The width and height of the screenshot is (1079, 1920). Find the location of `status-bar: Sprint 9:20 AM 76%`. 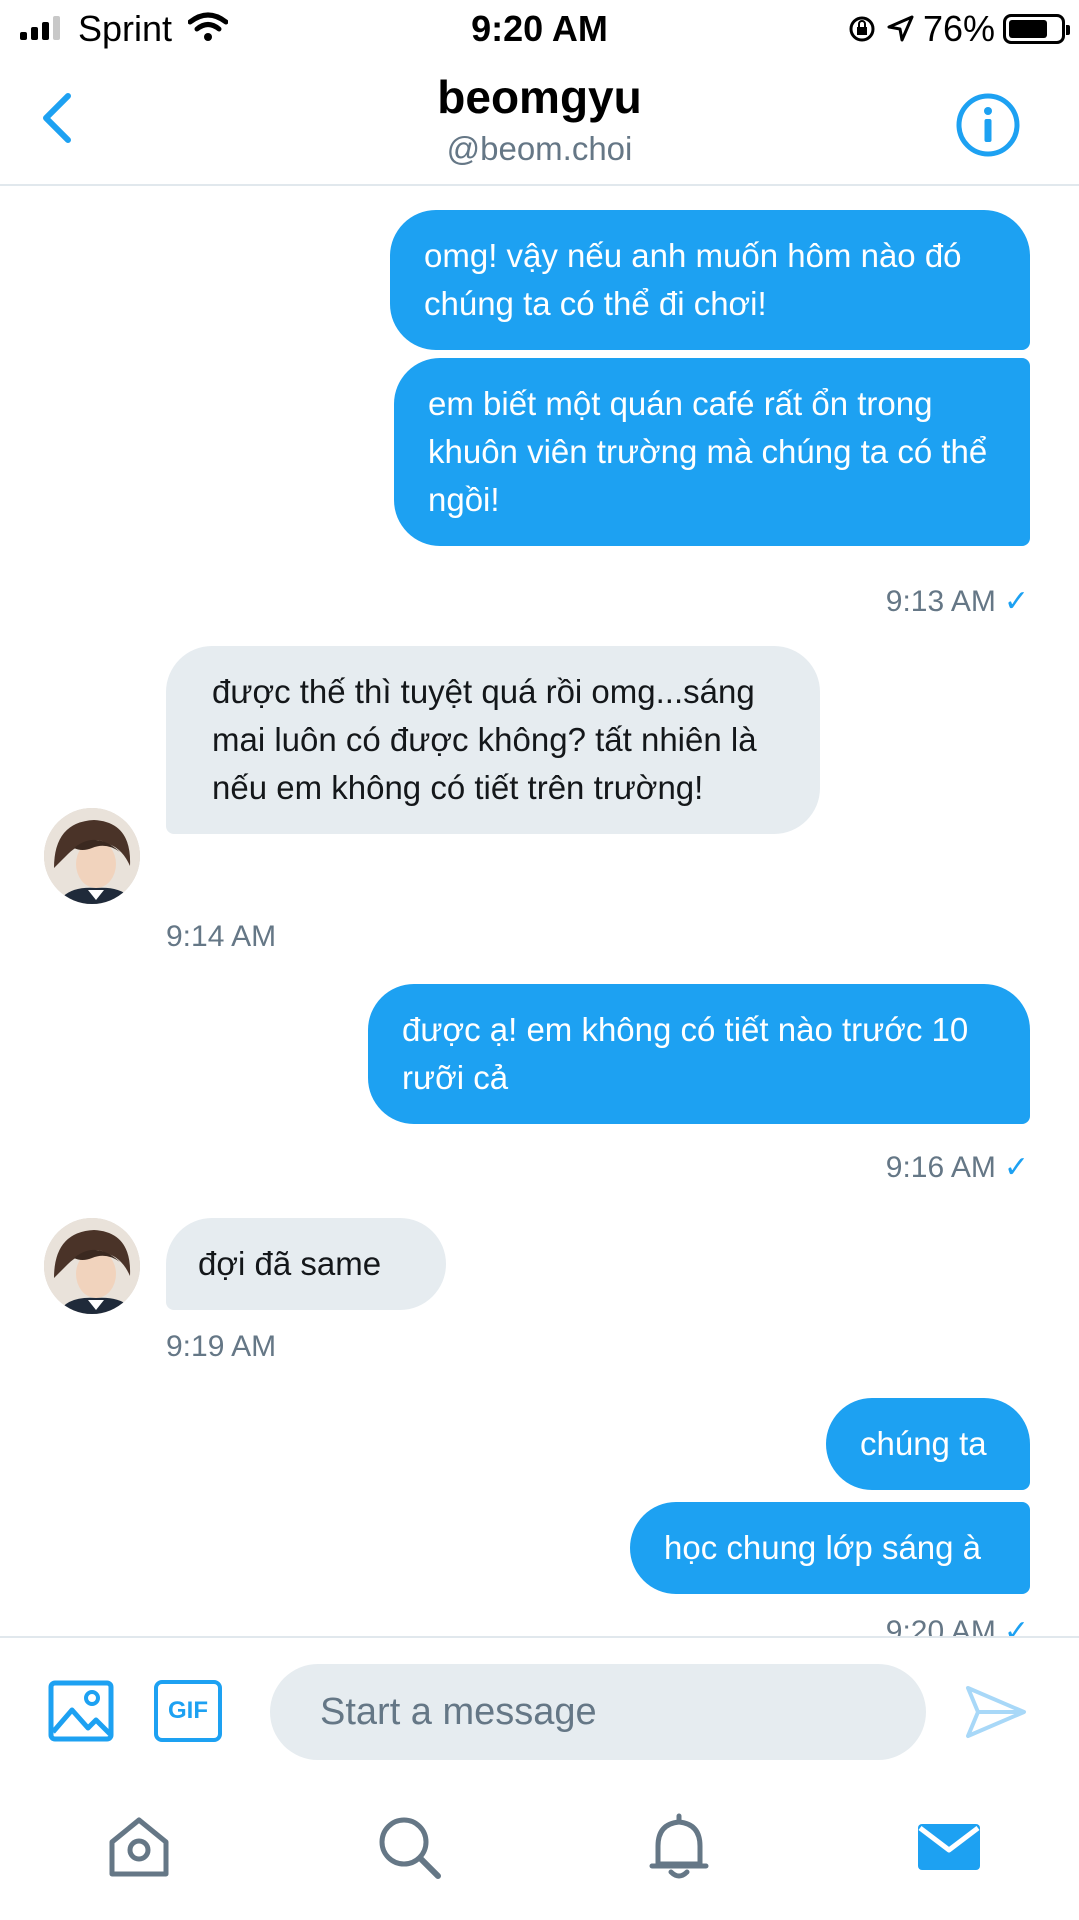

status-bar: Sprint 9:20 AM 76% is located at coordinates (539, 29).